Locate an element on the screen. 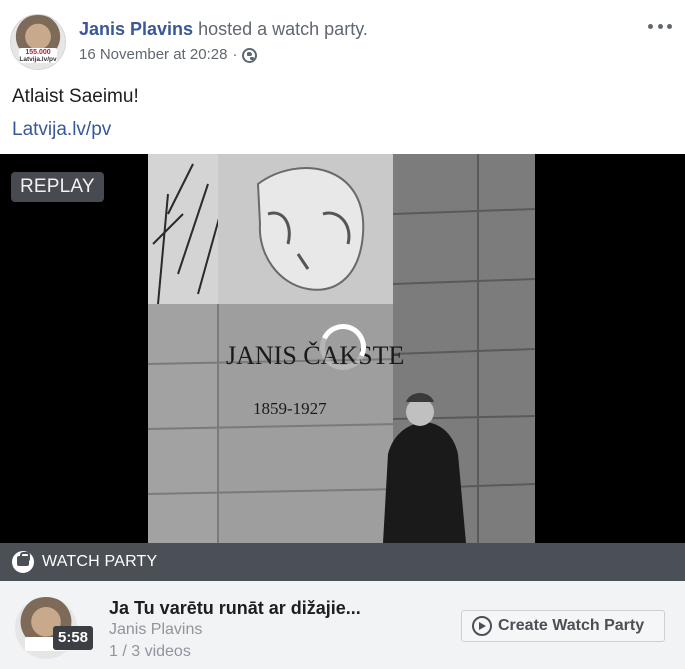 The width and height of the screenshot is (685, 669). avatar-badge-site: Latvija.lv/pv is located at coordinates (38, 59).